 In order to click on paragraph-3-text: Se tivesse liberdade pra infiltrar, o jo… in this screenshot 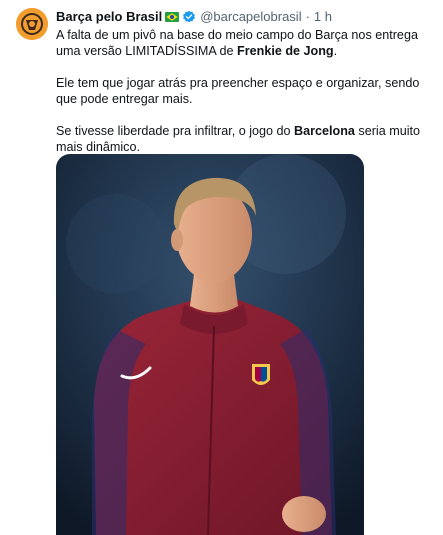, I will do `click(175, 131)`.